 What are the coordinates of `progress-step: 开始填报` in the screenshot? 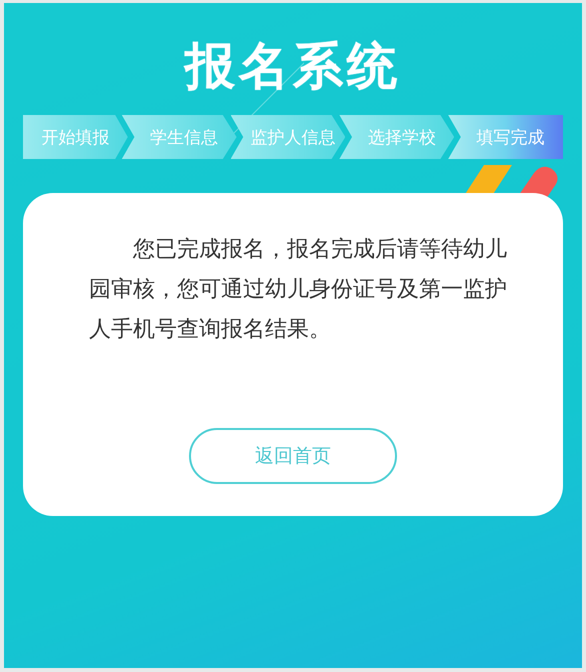 It's located at (75, 137).